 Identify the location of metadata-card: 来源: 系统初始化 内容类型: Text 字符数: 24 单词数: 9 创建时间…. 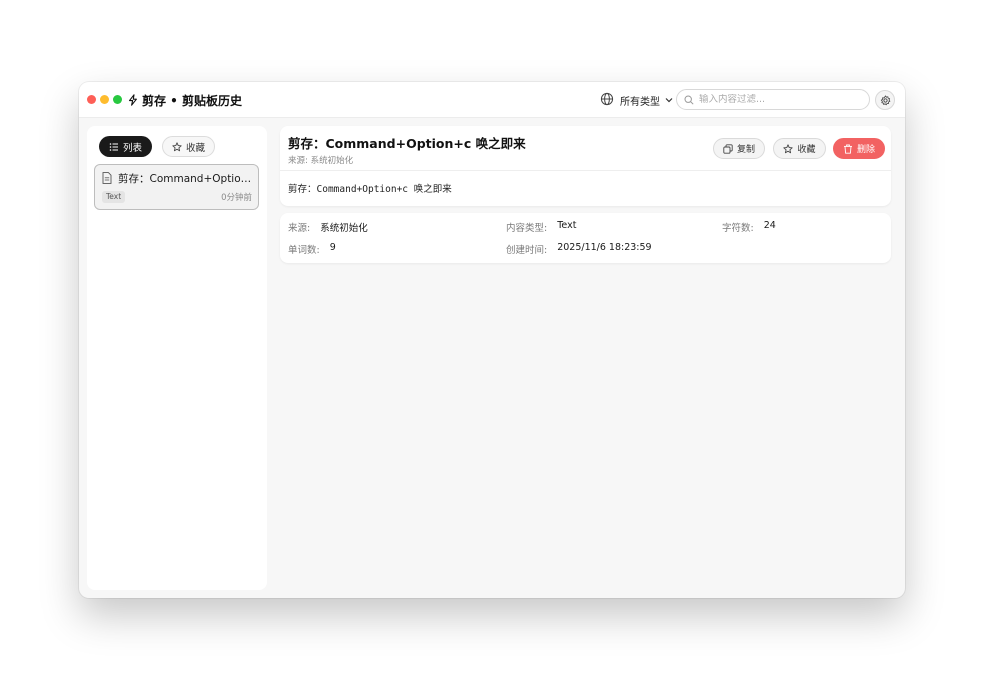
(585, 238).